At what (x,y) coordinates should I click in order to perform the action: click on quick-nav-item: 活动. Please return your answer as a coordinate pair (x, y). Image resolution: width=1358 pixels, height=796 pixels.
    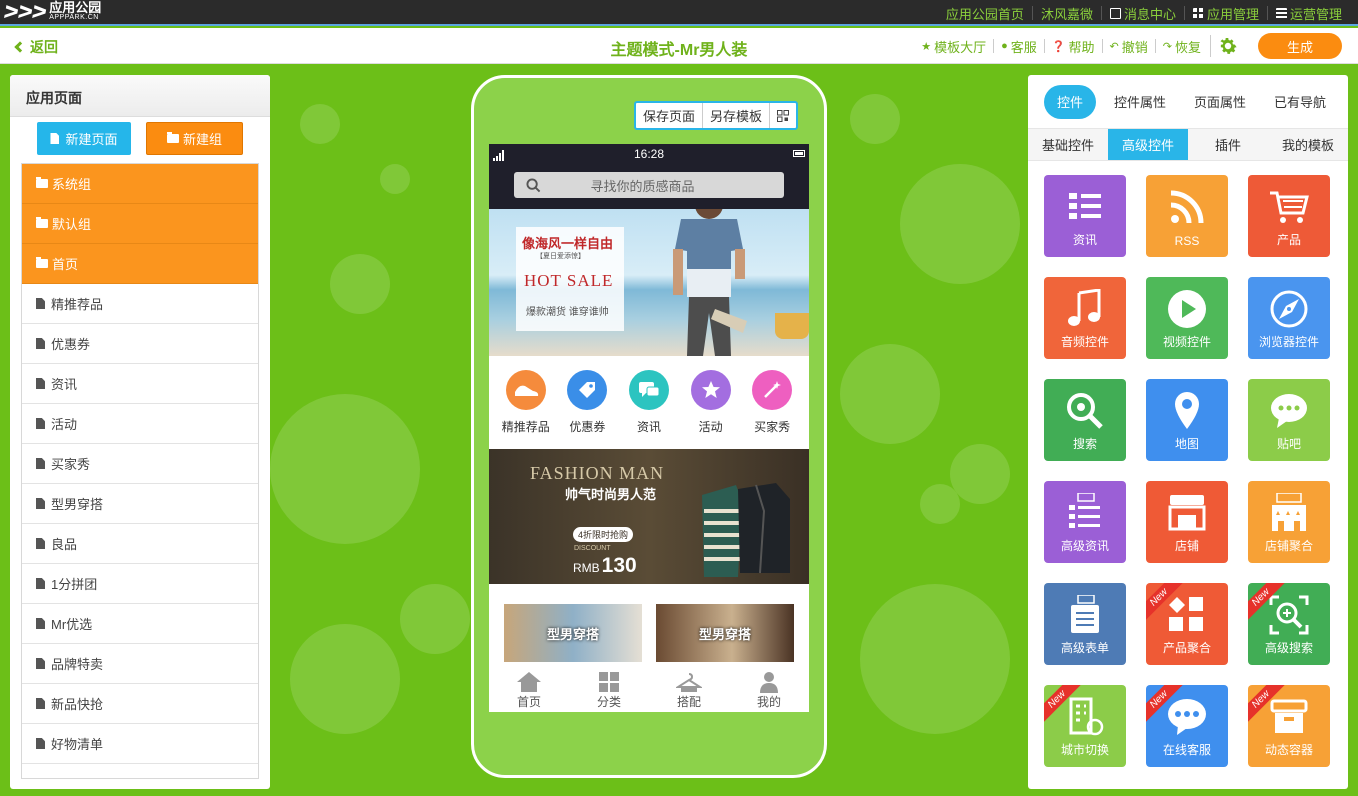
    Looking at the image, I should click on (711, 409).